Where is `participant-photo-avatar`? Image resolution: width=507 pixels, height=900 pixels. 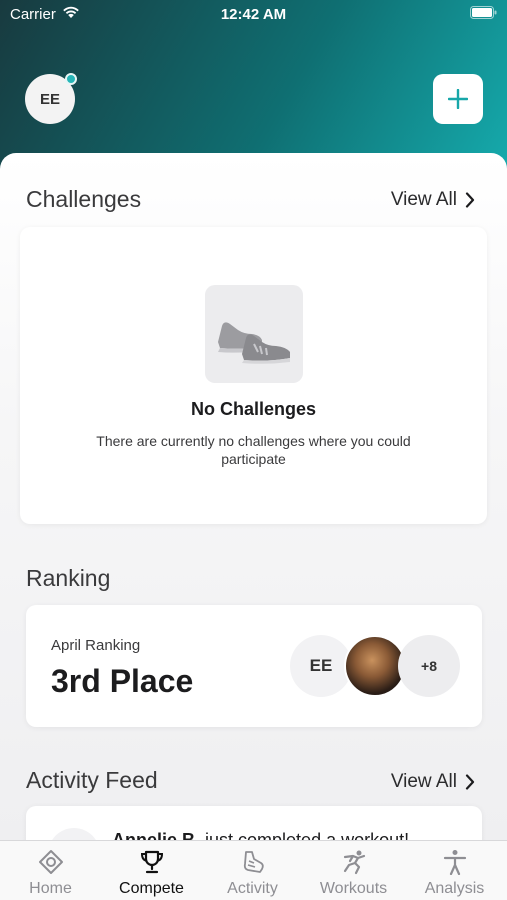
participant-photo-avatar is located at coordinates (375, 666).